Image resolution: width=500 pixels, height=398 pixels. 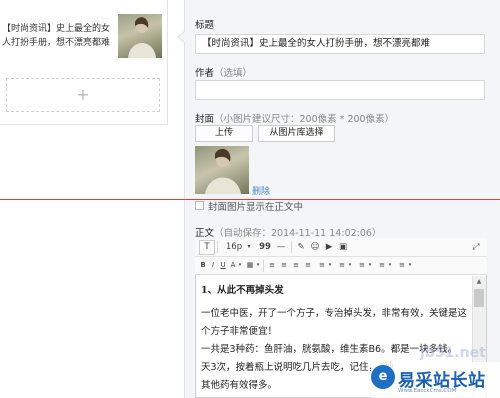 What do you see at coordinates (250, 265) in the screenshot?
I see `background-color-icon: ▦` at bounding box center [250, 265].